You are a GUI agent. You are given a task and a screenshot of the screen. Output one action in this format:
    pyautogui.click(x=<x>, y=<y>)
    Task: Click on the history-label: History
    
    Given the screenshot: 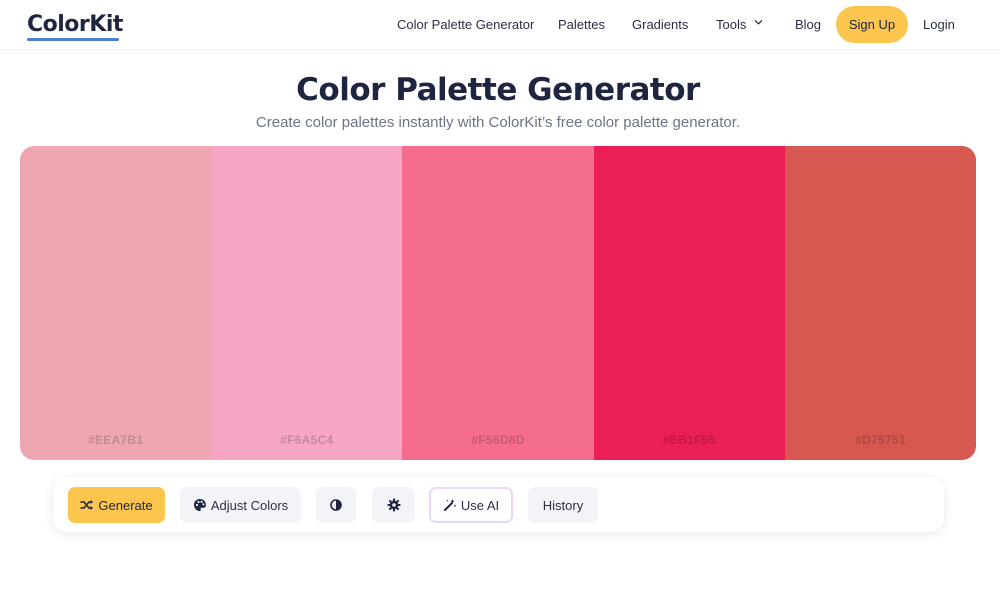 What is the action you would take?
    pyautogui.click(x=563, y=505)
    